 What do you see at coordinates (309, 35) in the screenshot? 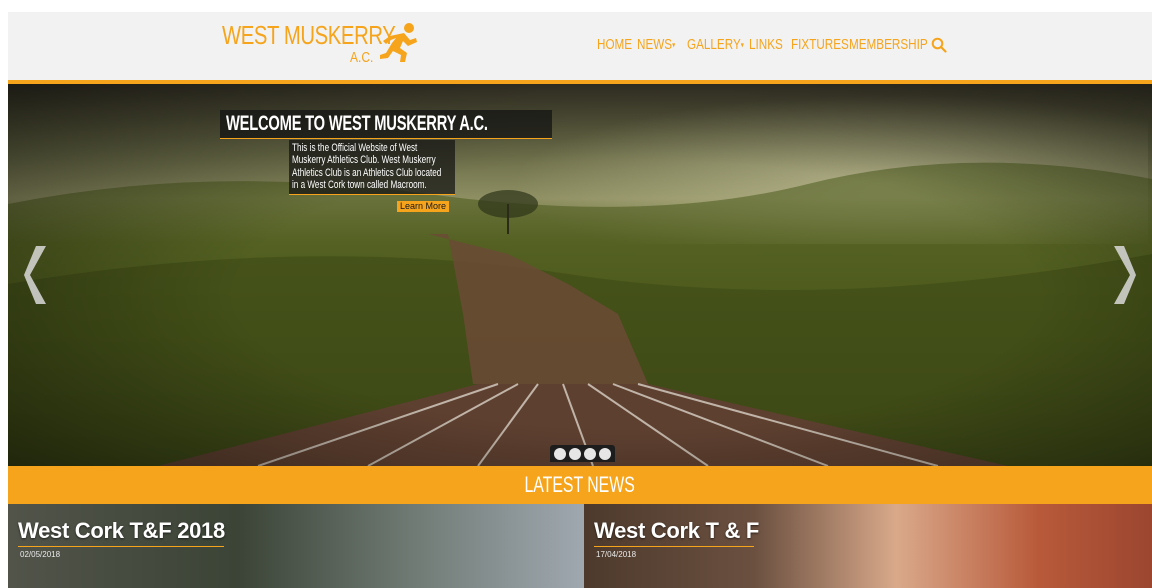
I see `logo-name: WEST MUSKERRY` at bounding box center [309, 35].